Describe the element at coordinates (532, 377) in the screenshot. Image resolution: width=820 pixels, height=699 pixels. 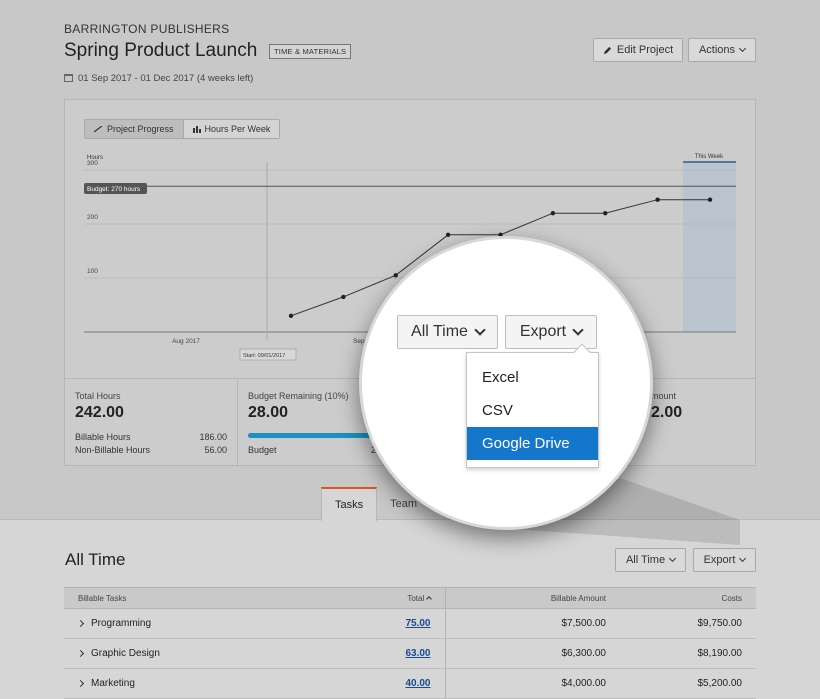
I see `menu-item-excel: Excel` at that location.